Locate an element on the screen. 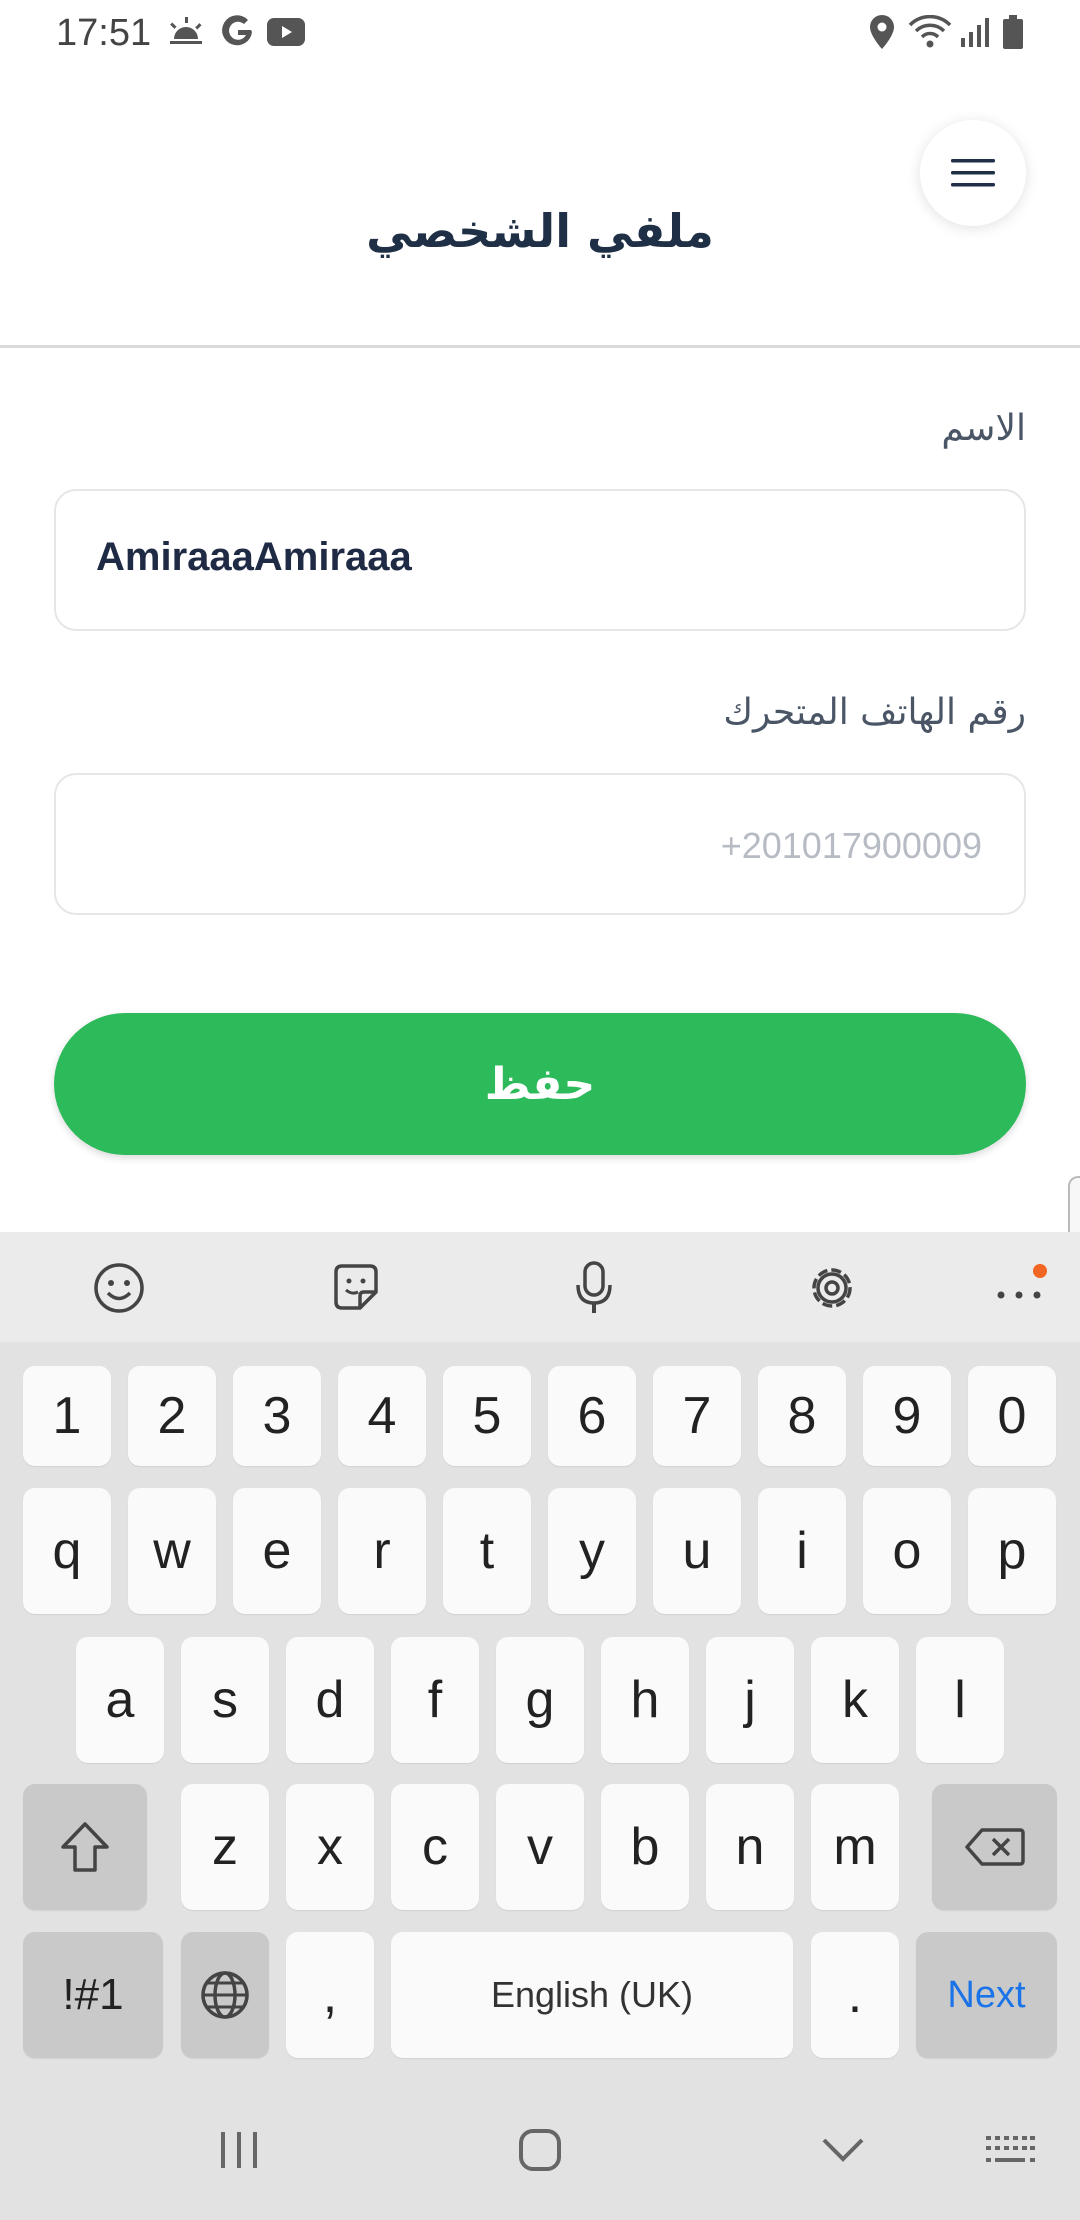 This screenshot has width=1080, height=2220. phone-field: +201017900009 is located at coordinates (540, 844).